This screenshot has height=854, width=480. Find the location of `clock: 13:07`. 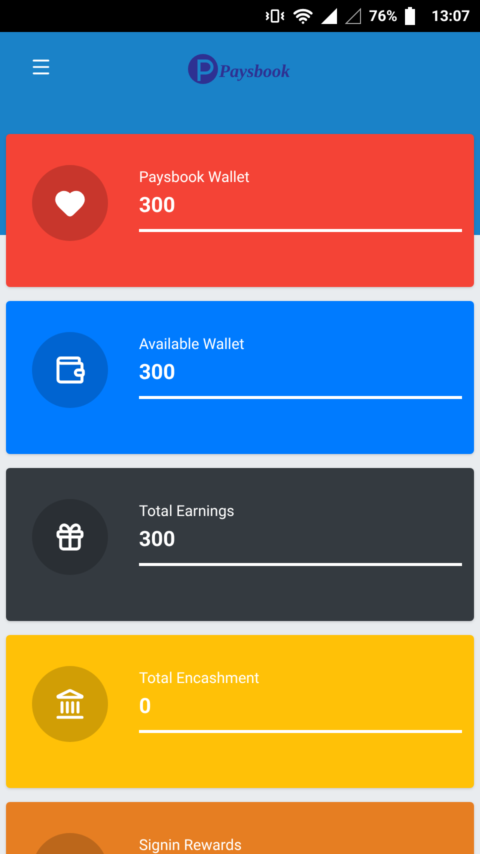

clock: 13:07 is located at coordinates (450, 16).